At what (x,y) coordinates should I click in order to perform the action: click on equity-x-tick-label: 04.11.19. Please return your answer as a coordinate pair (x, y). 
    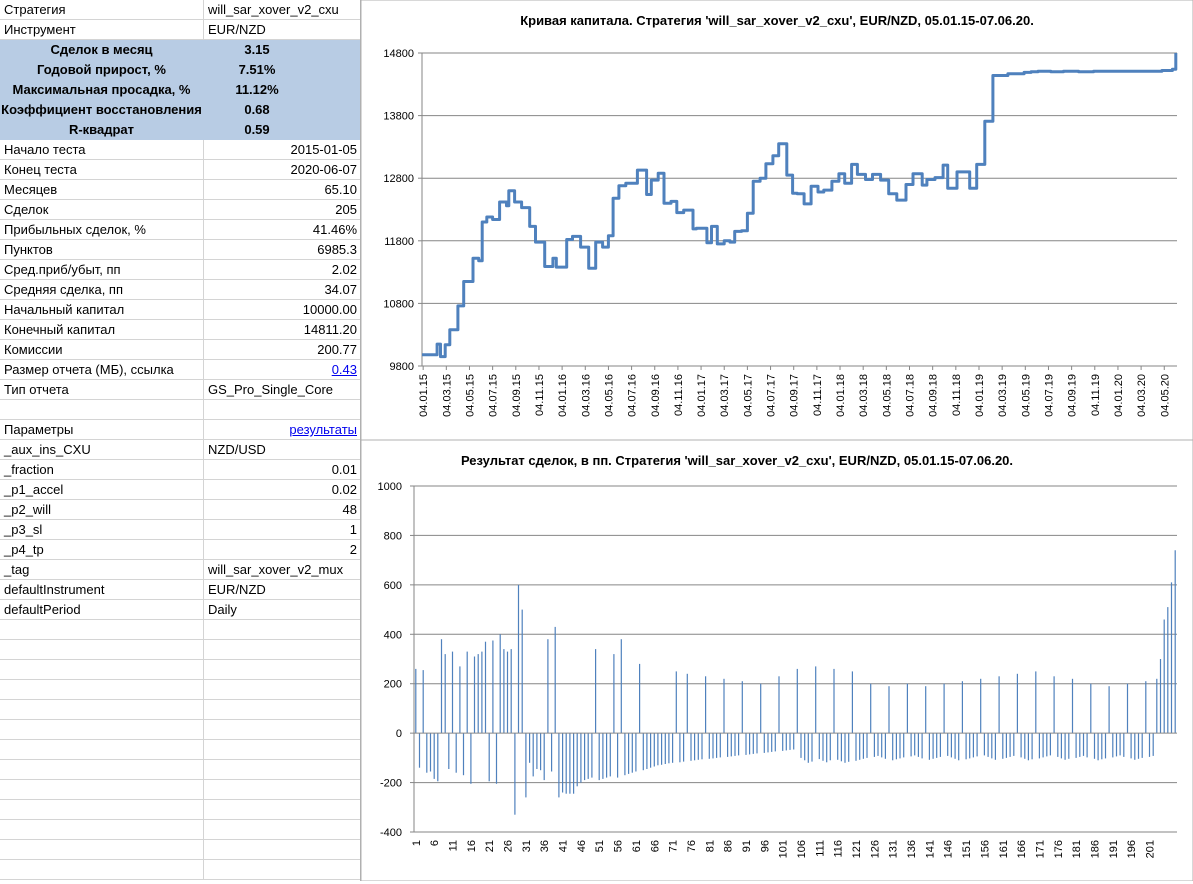
    Looking at the image, I should click on (1096, 395).